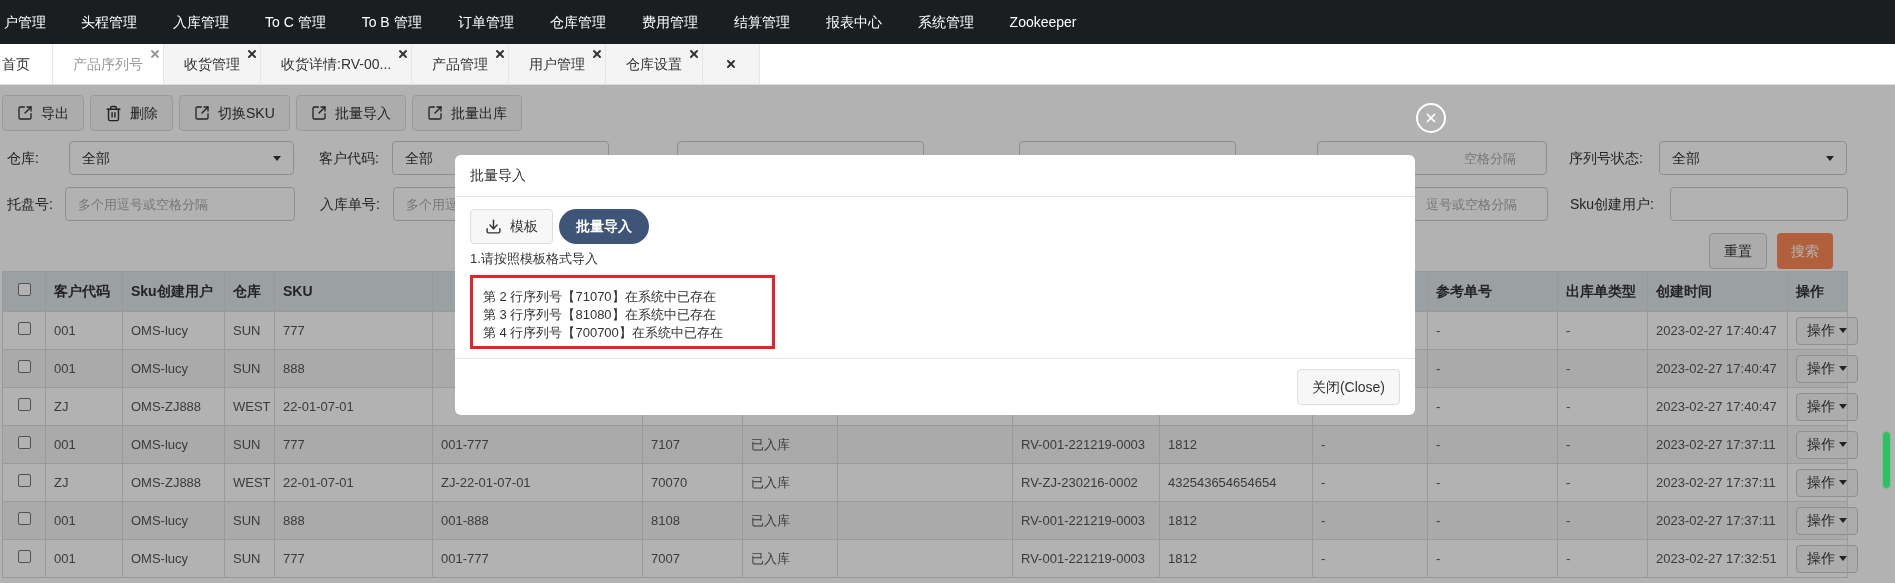  What do you see at coordinates (1606, 157) in the screenshot?
I see `filter-label: 序列号状态:` at bounding box center [1606, 157].